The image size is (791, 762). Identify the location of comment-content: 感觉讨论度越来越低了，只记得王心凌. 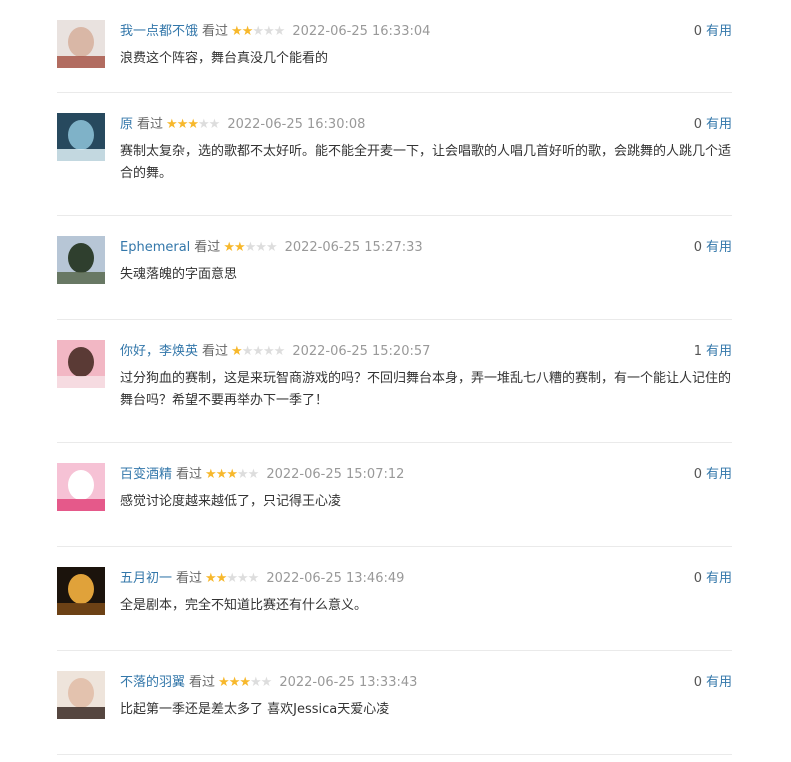
(231, 501).